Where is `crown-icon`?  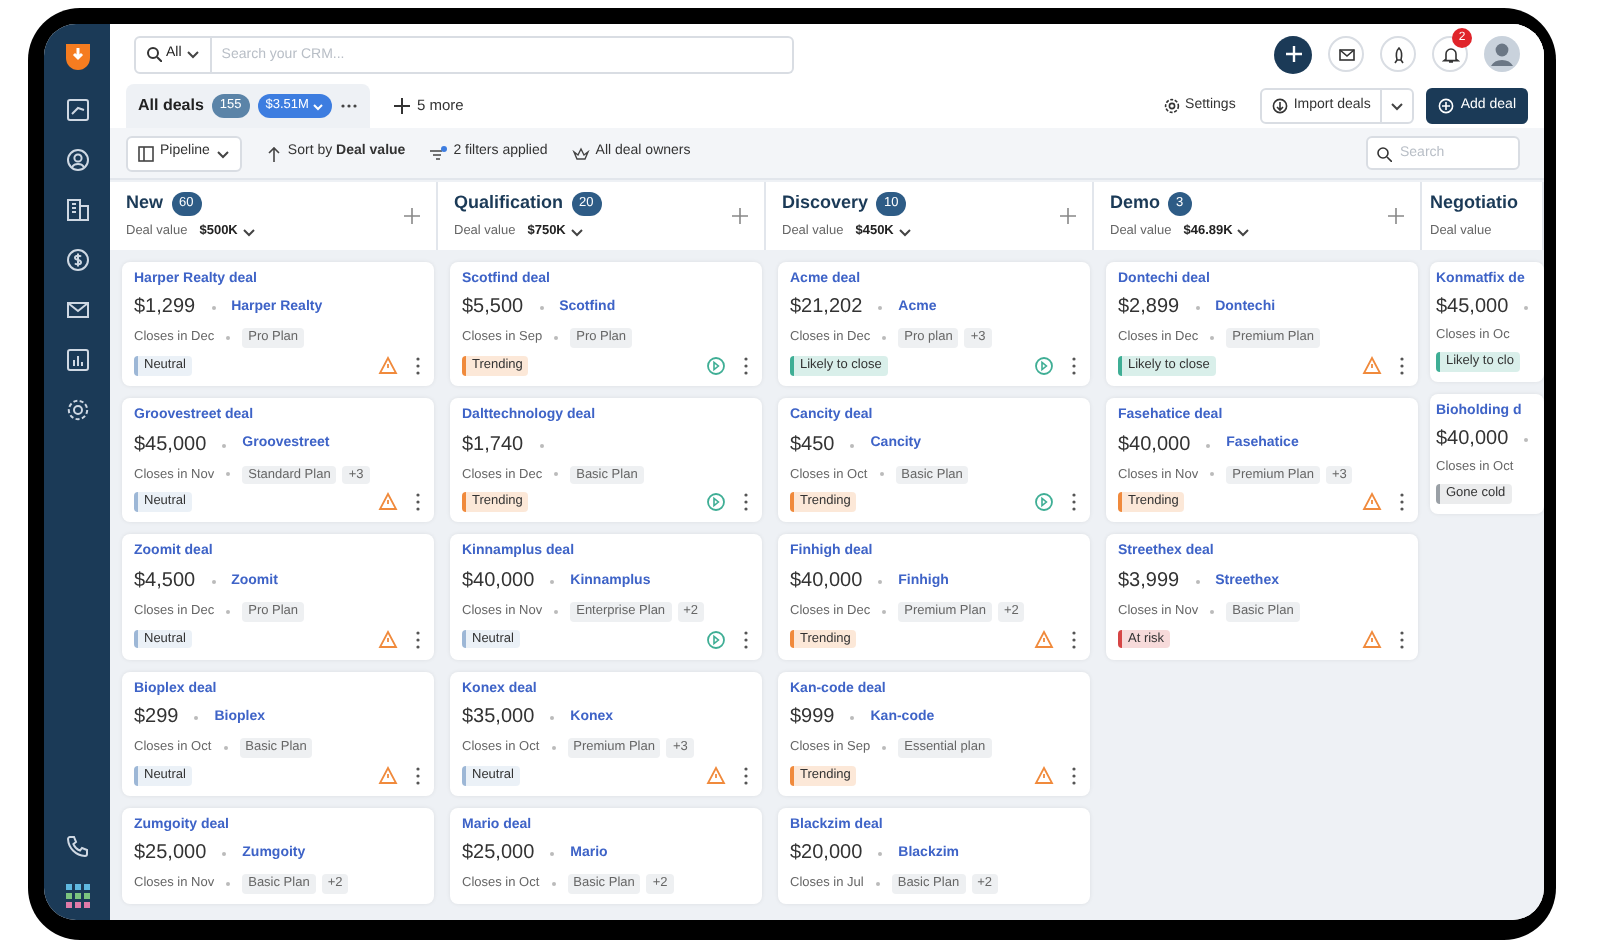
crown-icon is located at coordinates (580, 153).